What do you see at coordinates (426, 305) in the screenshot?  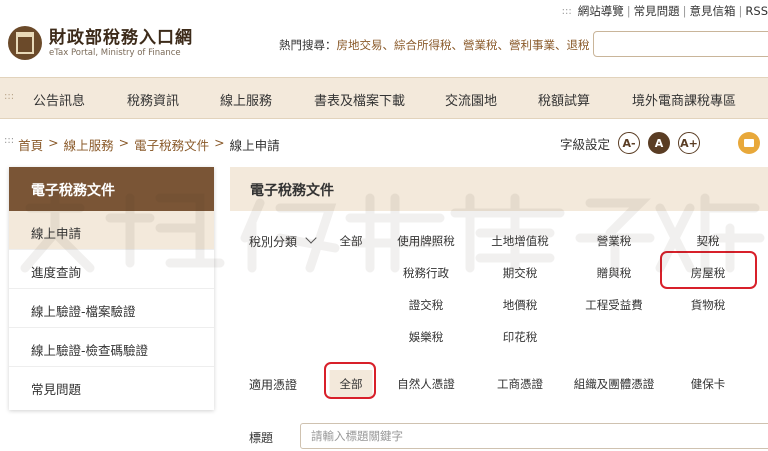 I see `tax-option-securities: 證交稅` at bounding box center [426, 305].